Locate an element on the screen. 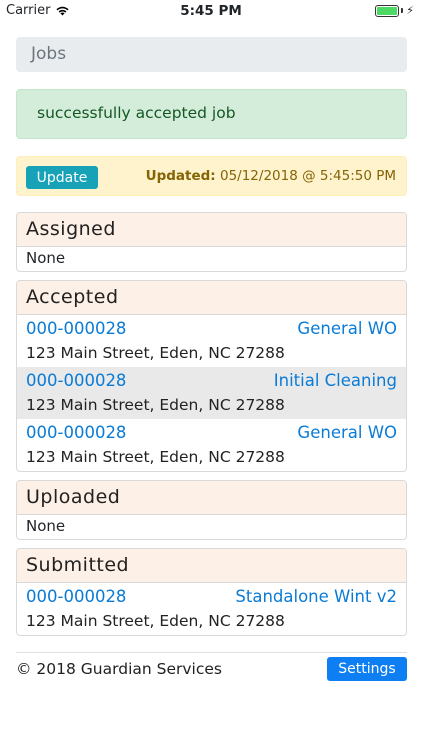 The height and width of the screenshot is (750, 422). uploaded-none: None is located at coordinates (46, 526).